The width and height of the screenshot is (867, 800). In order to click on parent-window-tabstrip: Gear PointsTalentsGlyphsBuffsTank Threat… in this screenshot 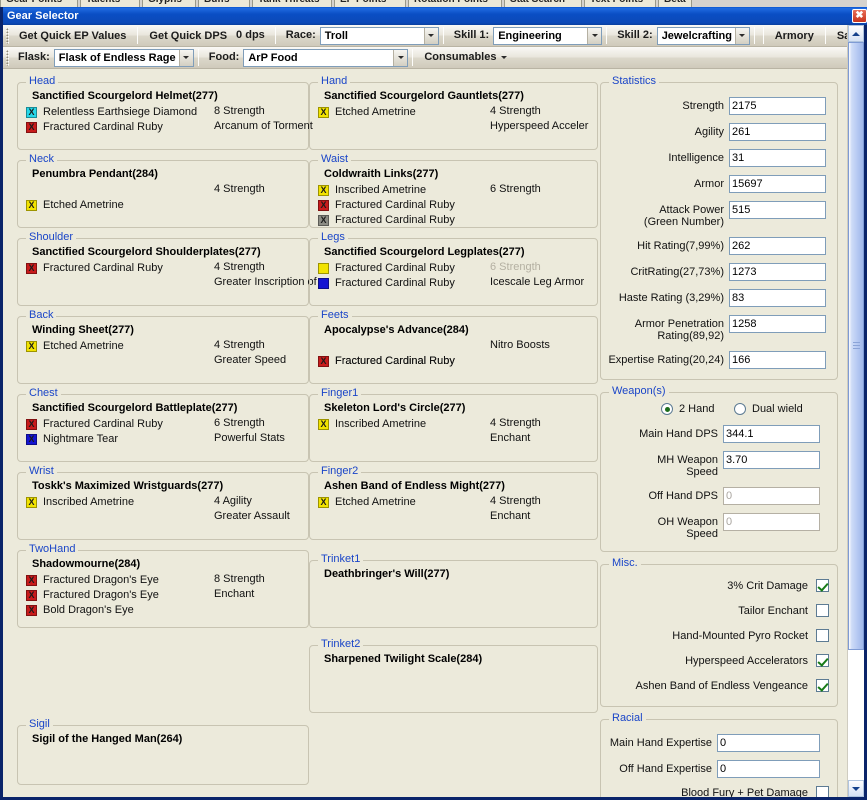, I will do `click(433, 3)`.